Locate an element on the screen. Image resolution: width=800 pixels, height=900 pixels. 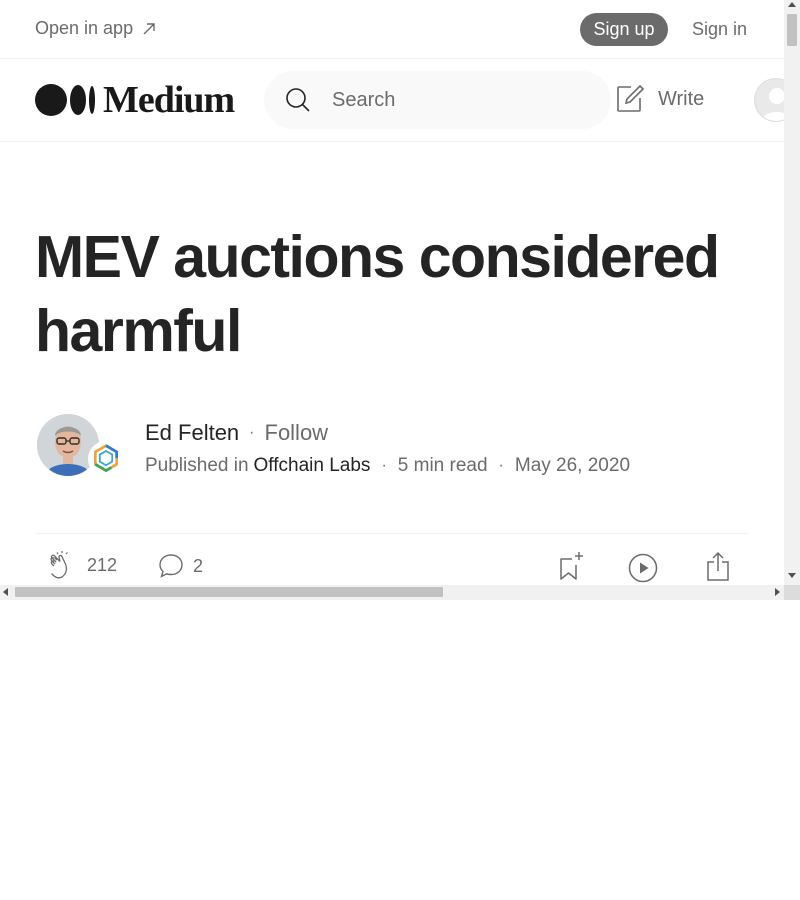
write-label: Write is located at coordinates (681, 98).